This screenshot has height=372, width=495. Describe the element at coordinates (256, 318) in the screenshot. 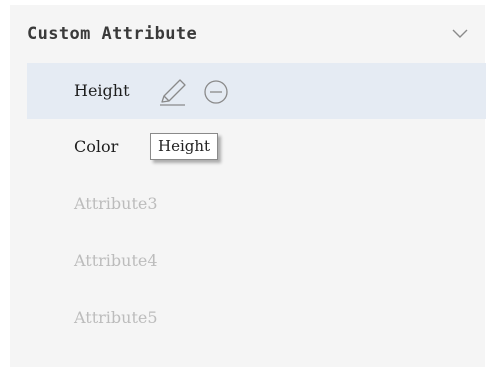

I see `attribute-row-attribute5: Attribute5` at that location.